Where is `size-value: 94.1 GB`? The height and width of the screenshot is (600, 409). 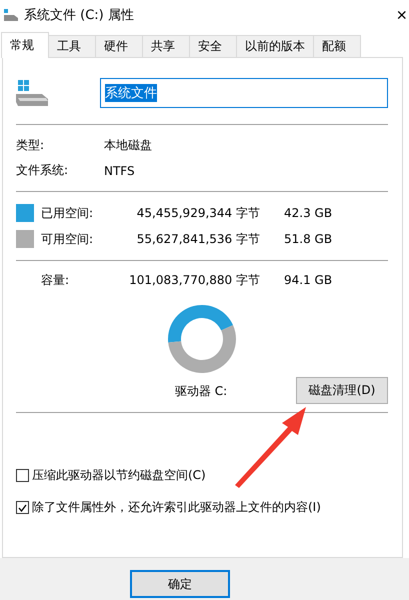 size-value: 94.1 GB is located at coordinates (309, 280).